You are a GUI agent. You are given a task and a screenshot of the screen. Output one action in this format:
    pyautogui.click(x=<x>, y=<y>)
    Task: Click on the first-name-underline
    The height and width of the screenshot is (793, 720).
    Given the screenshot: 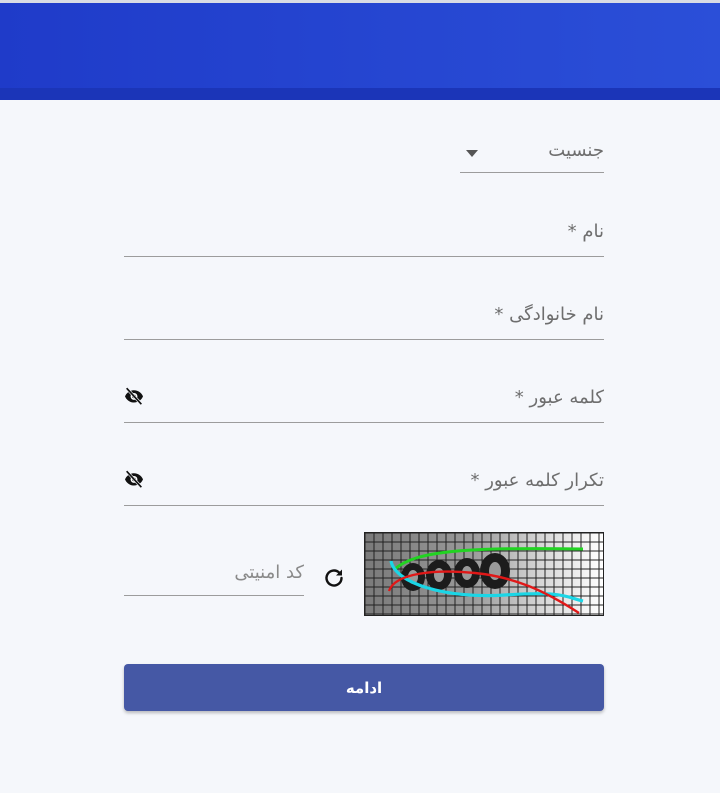 What is the action you would take?
    pyautogui.click(x=364, y=256)
    